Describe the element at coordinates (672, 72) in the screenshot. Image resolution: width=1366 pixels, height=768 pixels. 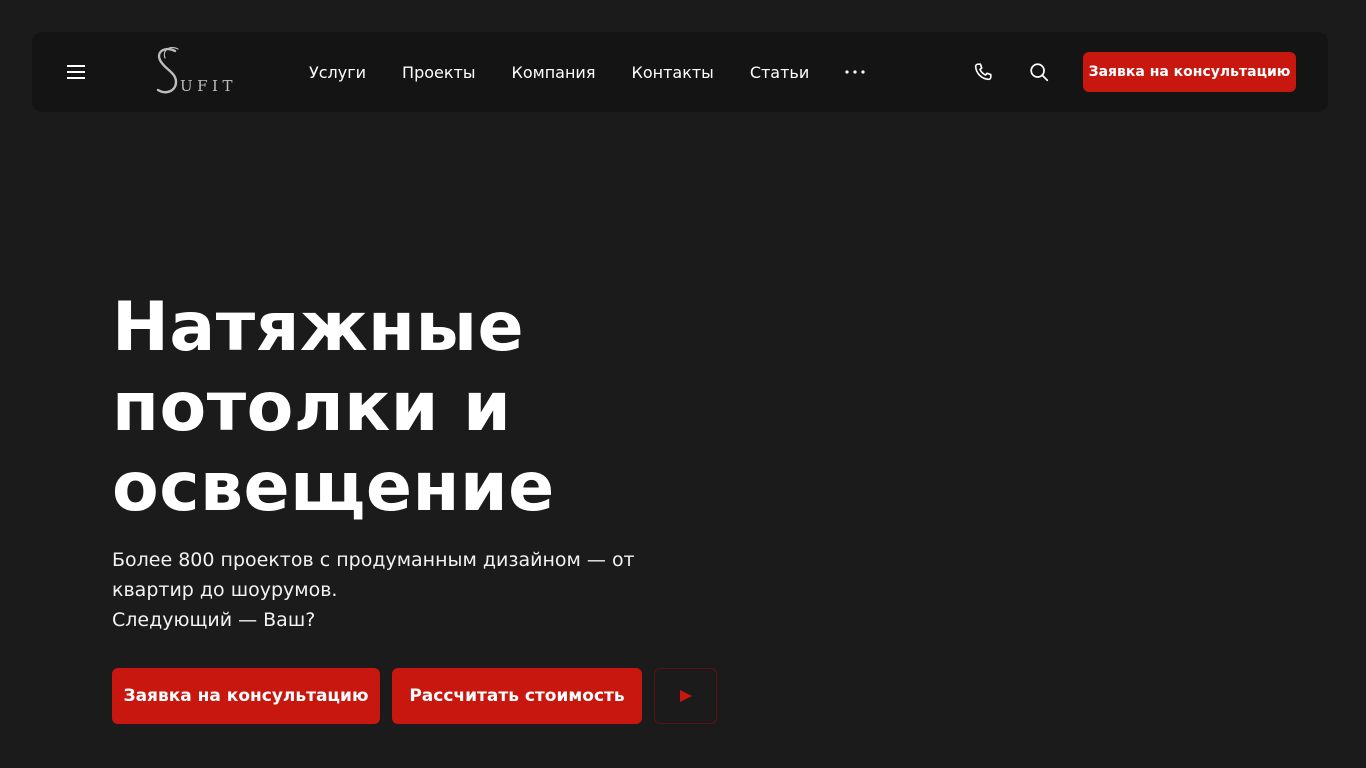
I see `nav-item-contacts: Контакты` at that location.